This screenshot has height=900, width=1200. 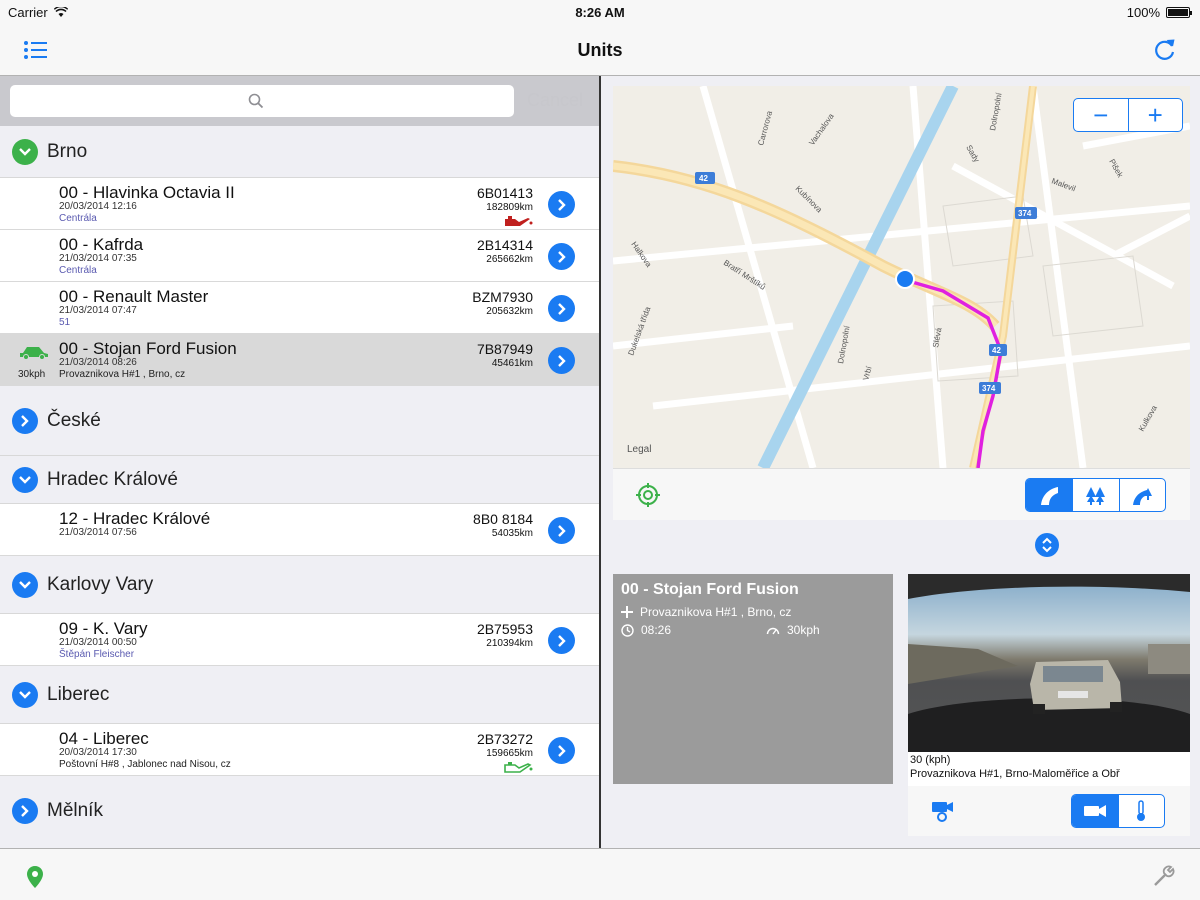 What do you see at coordinates (1165, 50) in the screenshot?
I see `refresh-icon` at bounding box center [1165, 50].